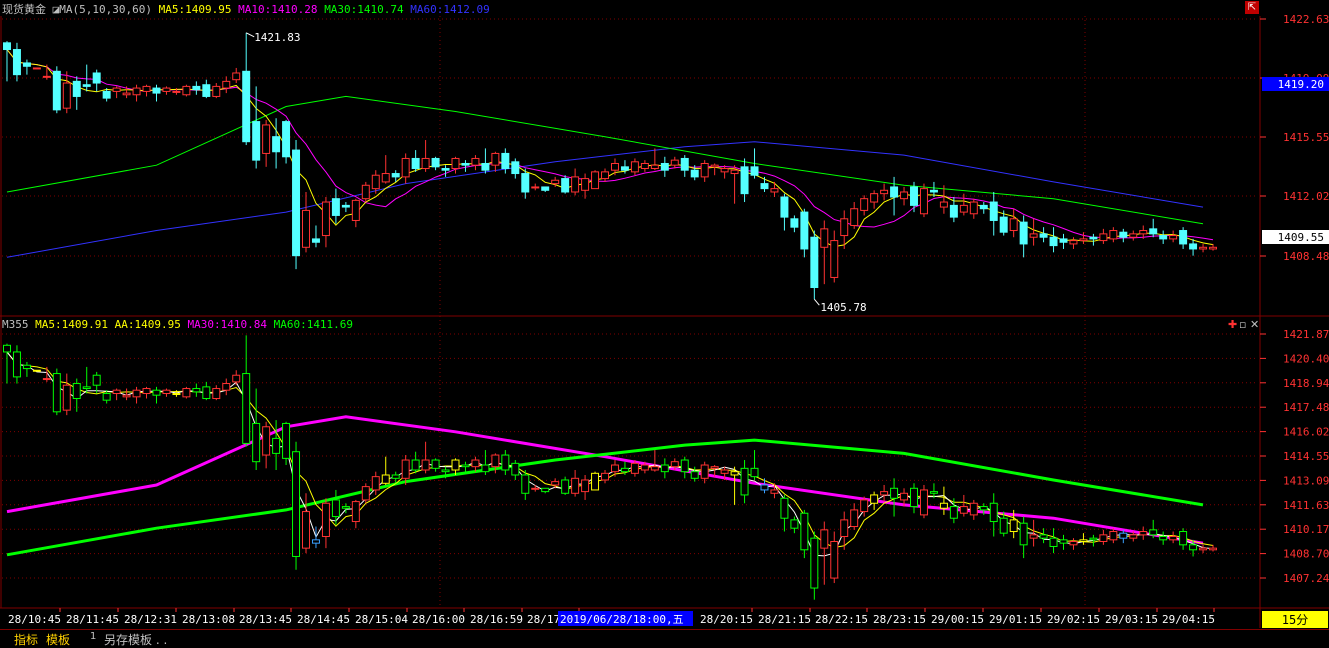  I want to click on close-panel-icon: ✕, so click(1254, 324).